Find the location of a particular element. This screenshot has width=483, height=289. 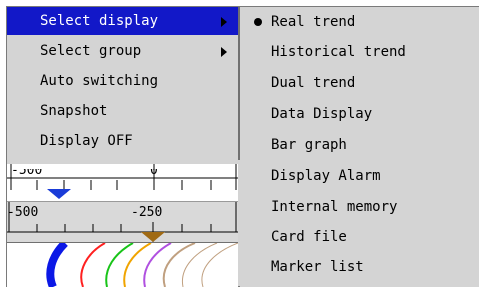

submenu-item-label: Data Display is located at coordinates (322, 114).